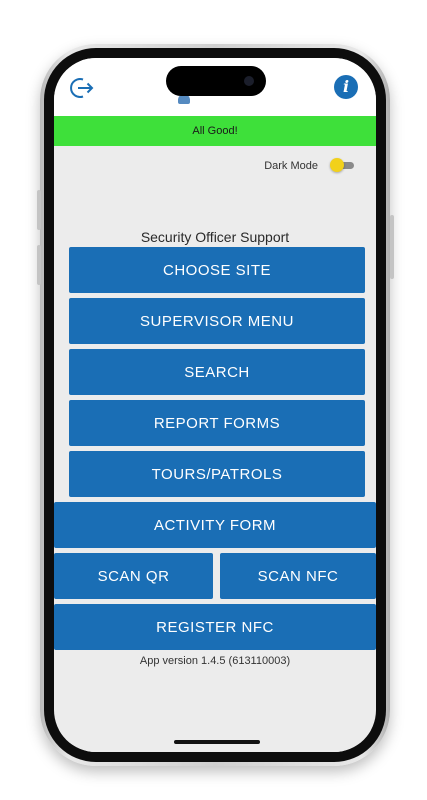  Describe the element at coordinates (346, 87) in the screenshot. I see `info-icon: i` at that location.